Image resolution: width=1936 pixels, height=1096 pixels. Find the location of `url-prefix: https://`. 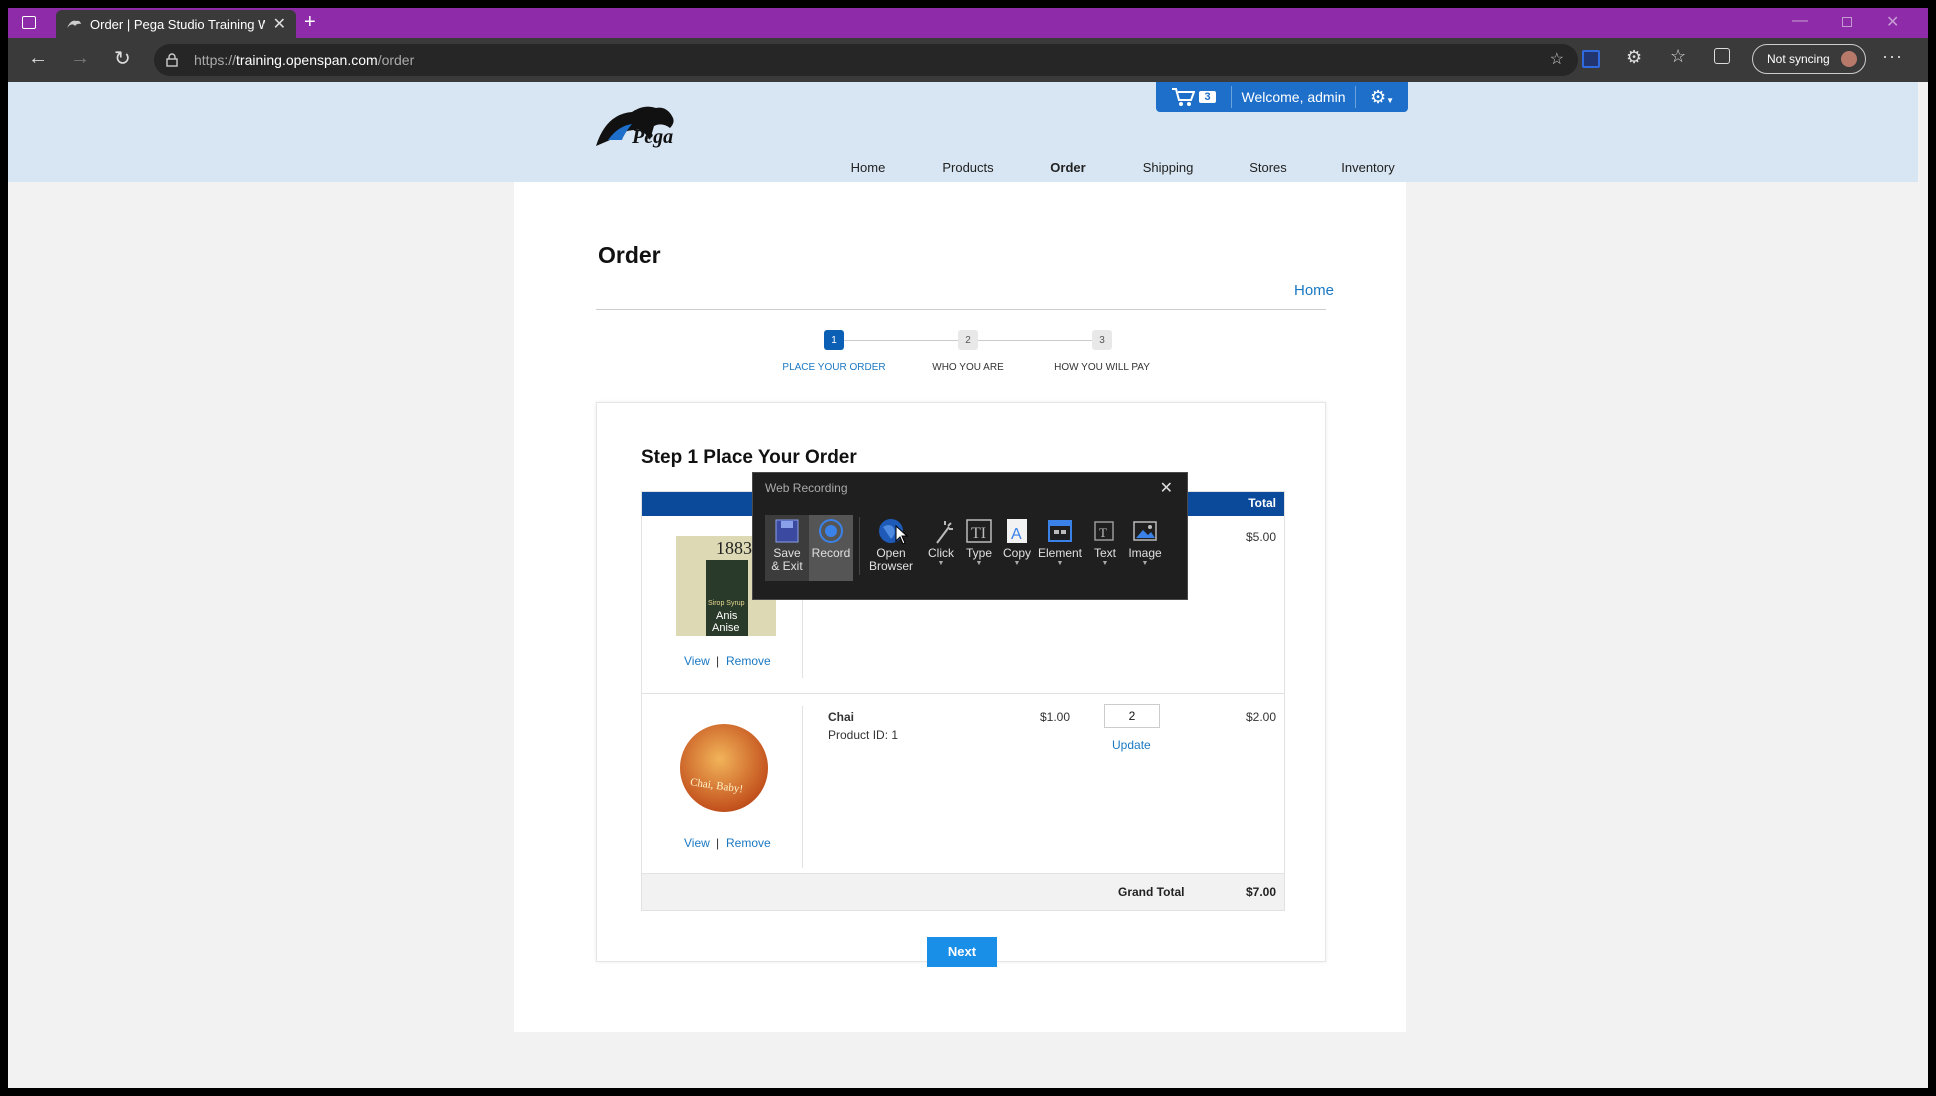

url-prefix: https:// is located at coordinates (215, 60).